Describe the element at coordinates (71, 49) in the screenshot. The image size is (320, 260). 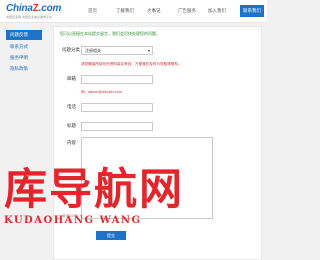
I see `category-label: 问题分类` at that location.